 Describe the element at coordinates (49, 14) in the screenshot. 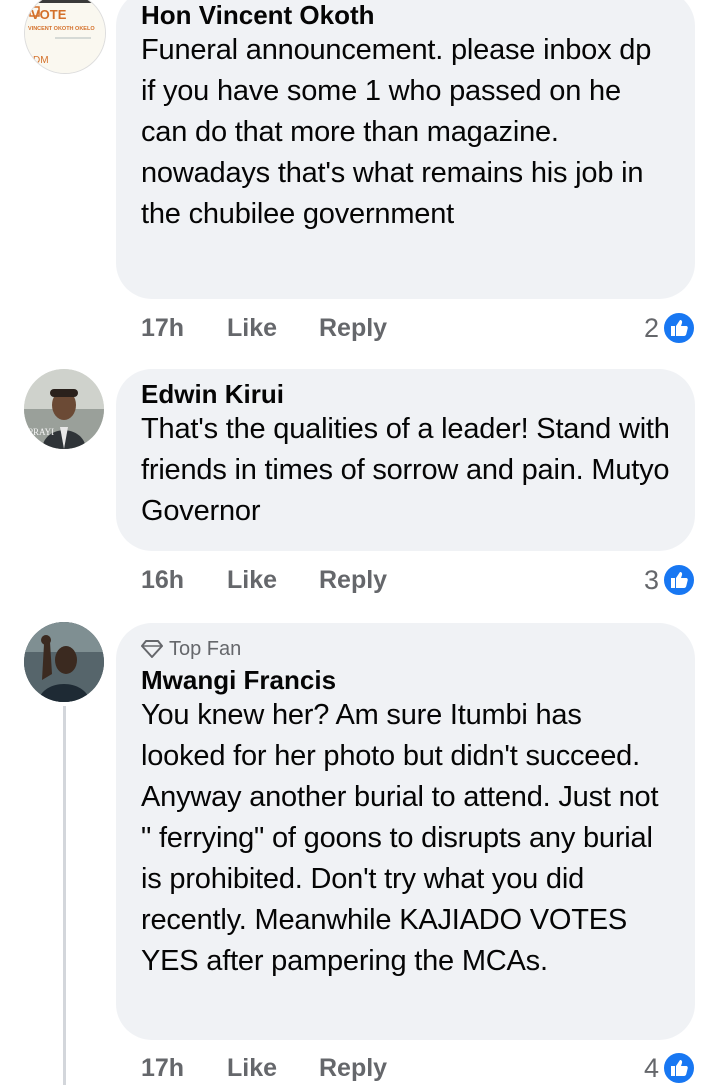

I see `svg-text: VOTE` at that location.